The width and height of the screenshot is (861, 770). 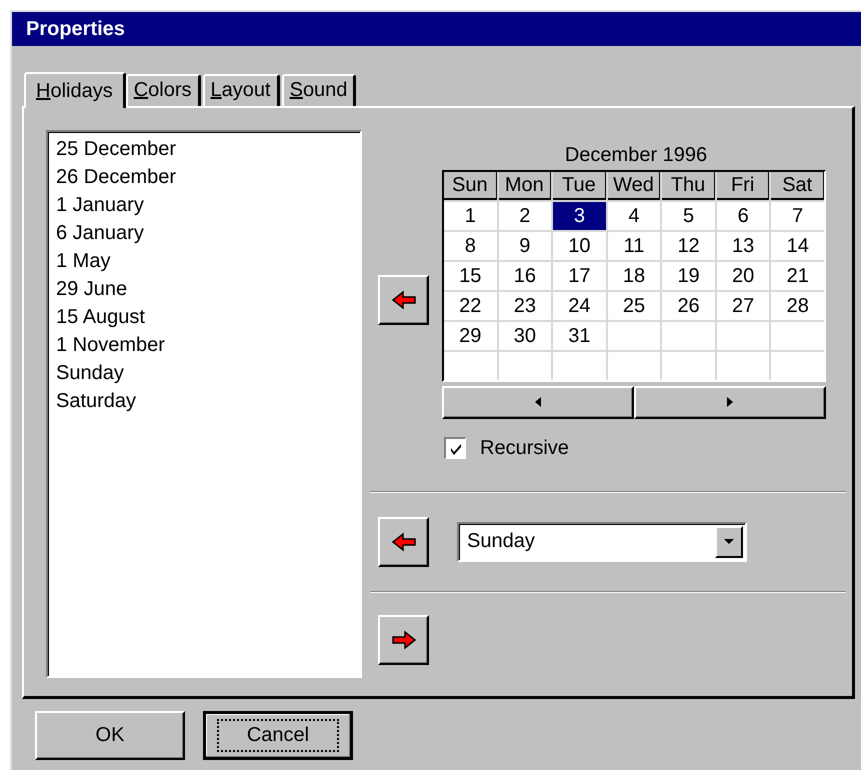 I want to click on day-cell: 12, so click(x=688, y=246).